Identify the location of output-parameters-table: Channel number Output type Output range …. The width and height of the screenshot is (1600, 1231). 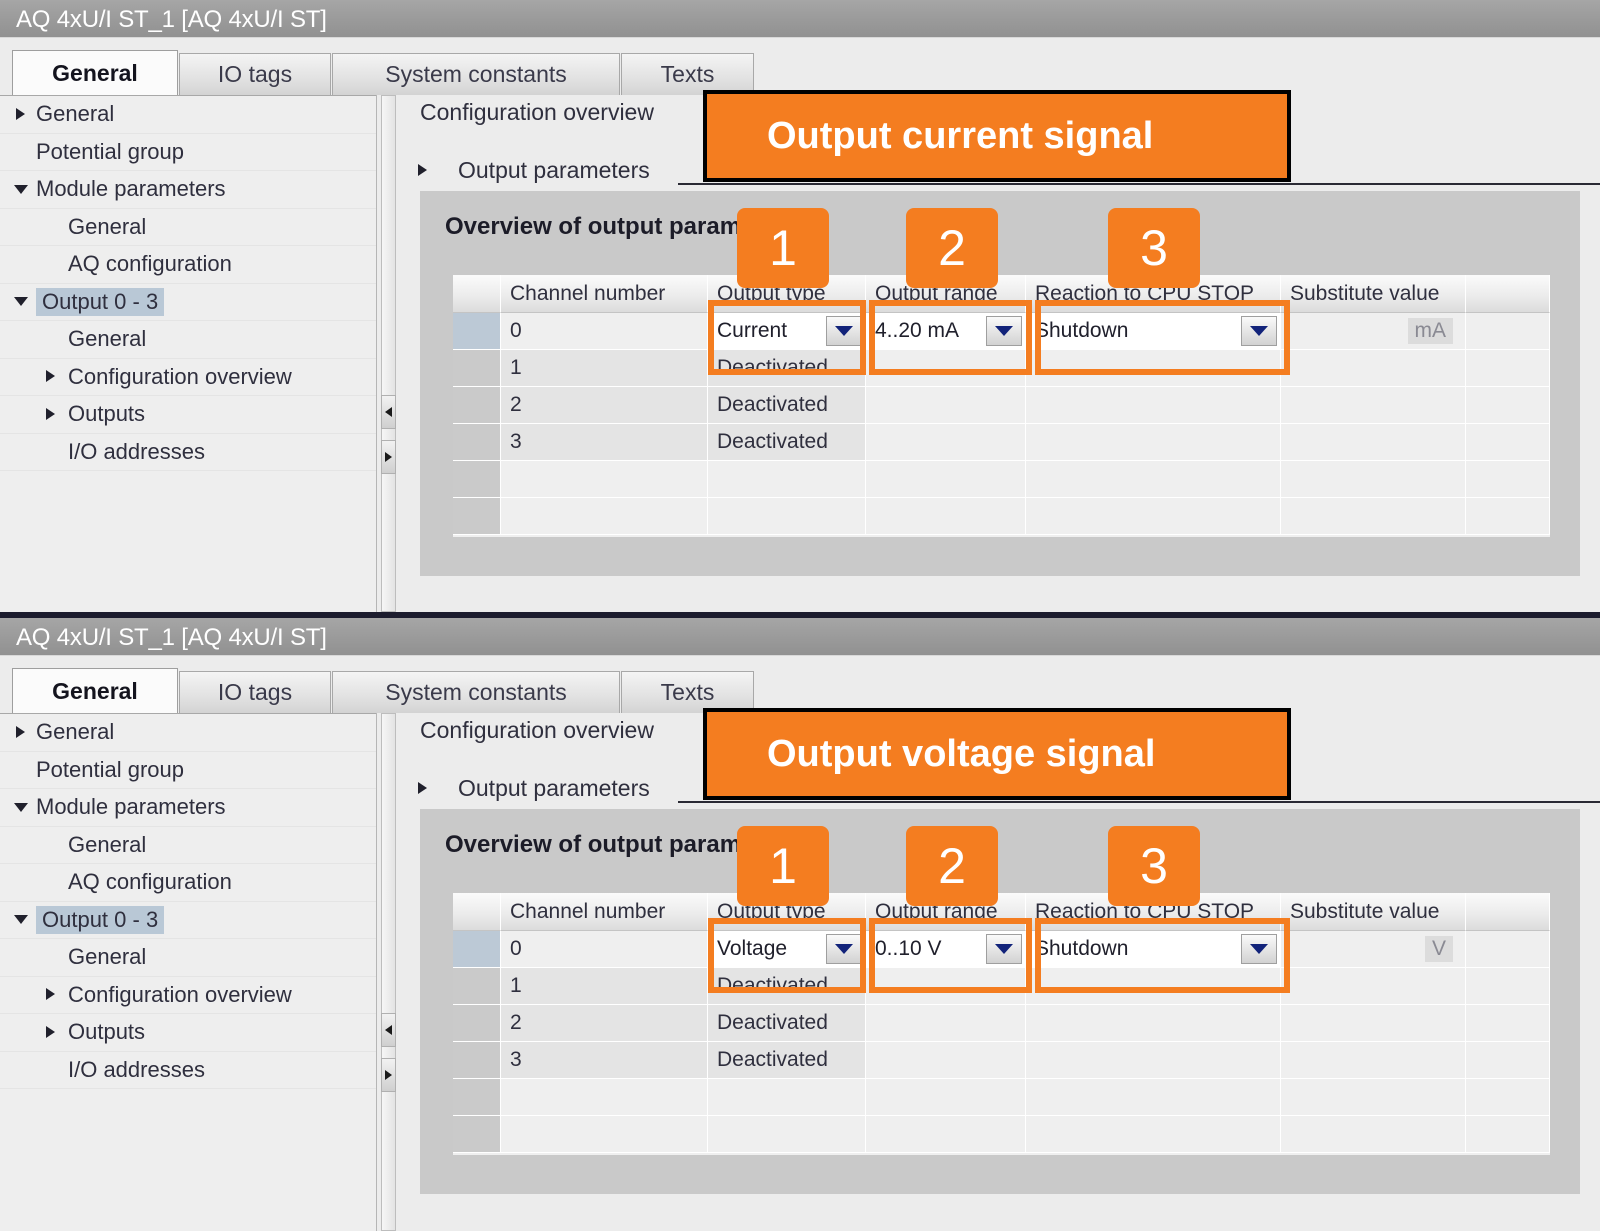
(1001, 1024).